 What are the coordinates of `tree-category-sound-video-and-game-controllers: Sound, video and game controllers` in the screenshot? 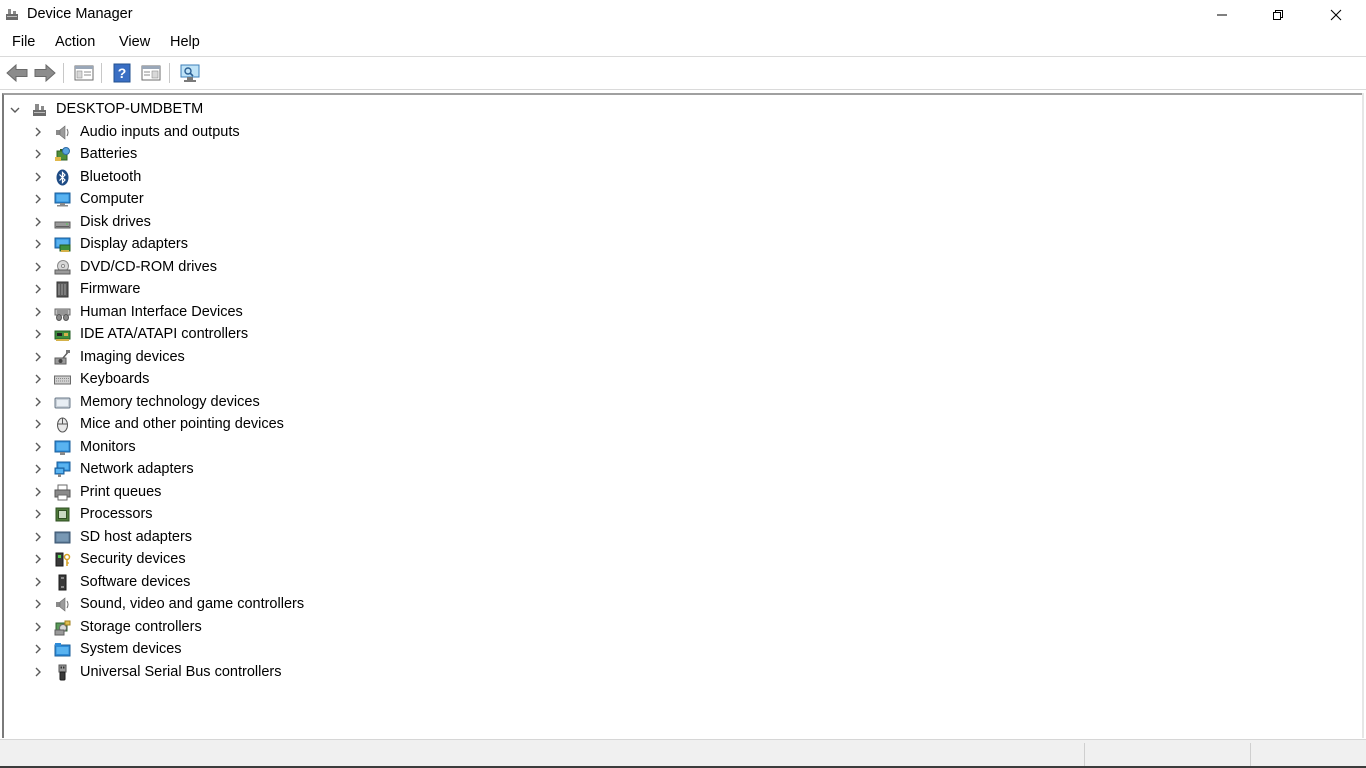 It's located at (304, 604).